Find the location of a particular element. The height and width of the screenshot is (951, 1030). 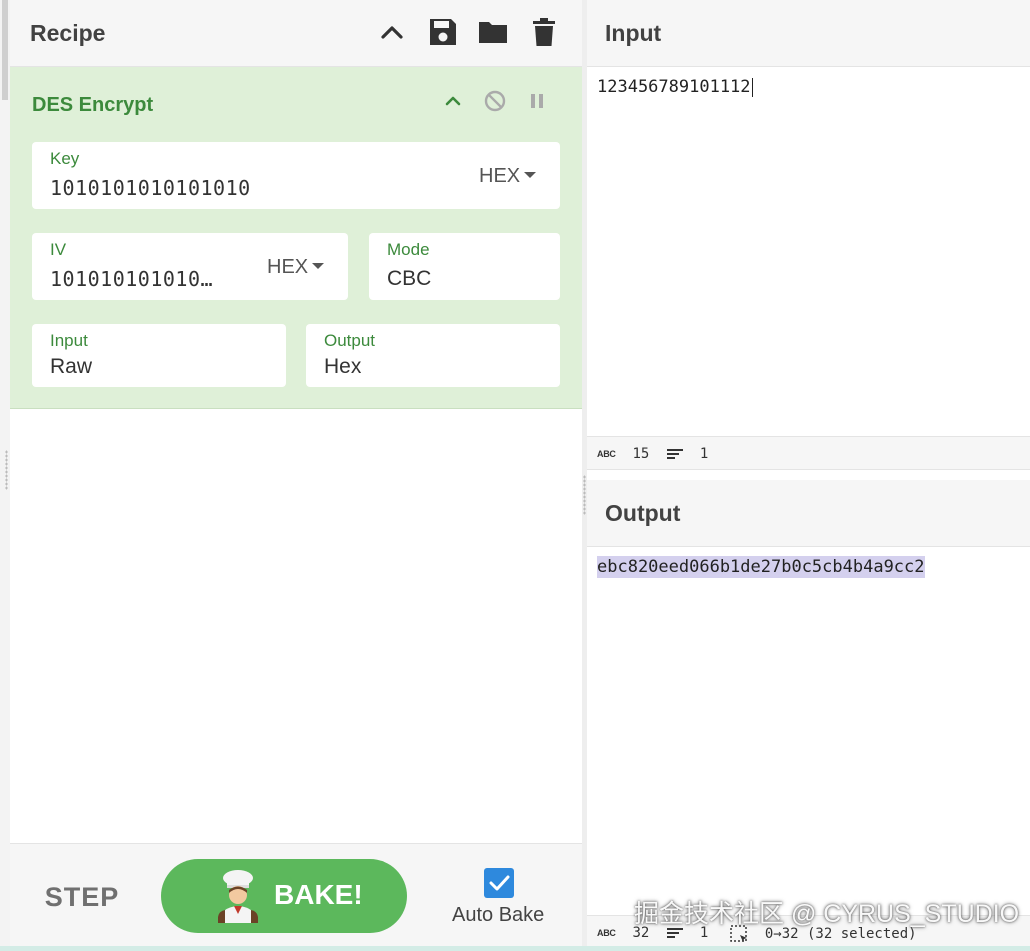

input-length-stat: ABC 15 is located at coordinates (623, 454).